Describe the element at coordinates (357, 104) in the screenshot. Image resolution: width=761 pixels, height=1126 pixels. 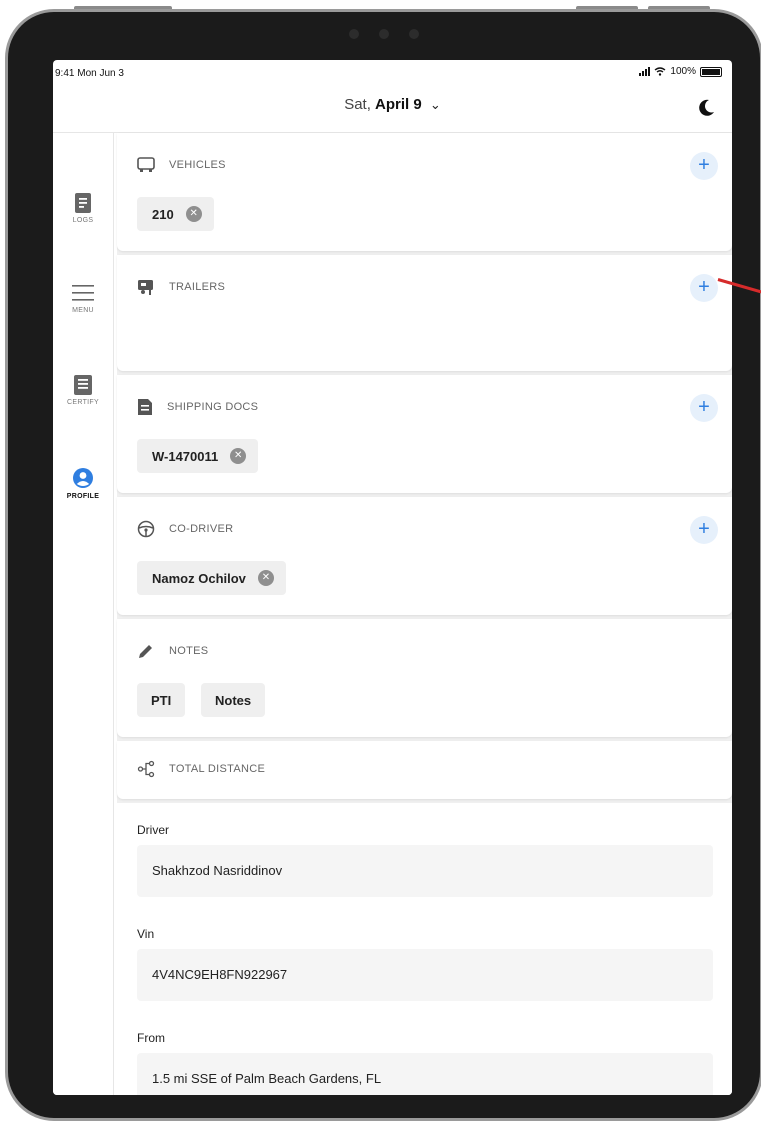
I see `date-weekday: Sat,` at that location.